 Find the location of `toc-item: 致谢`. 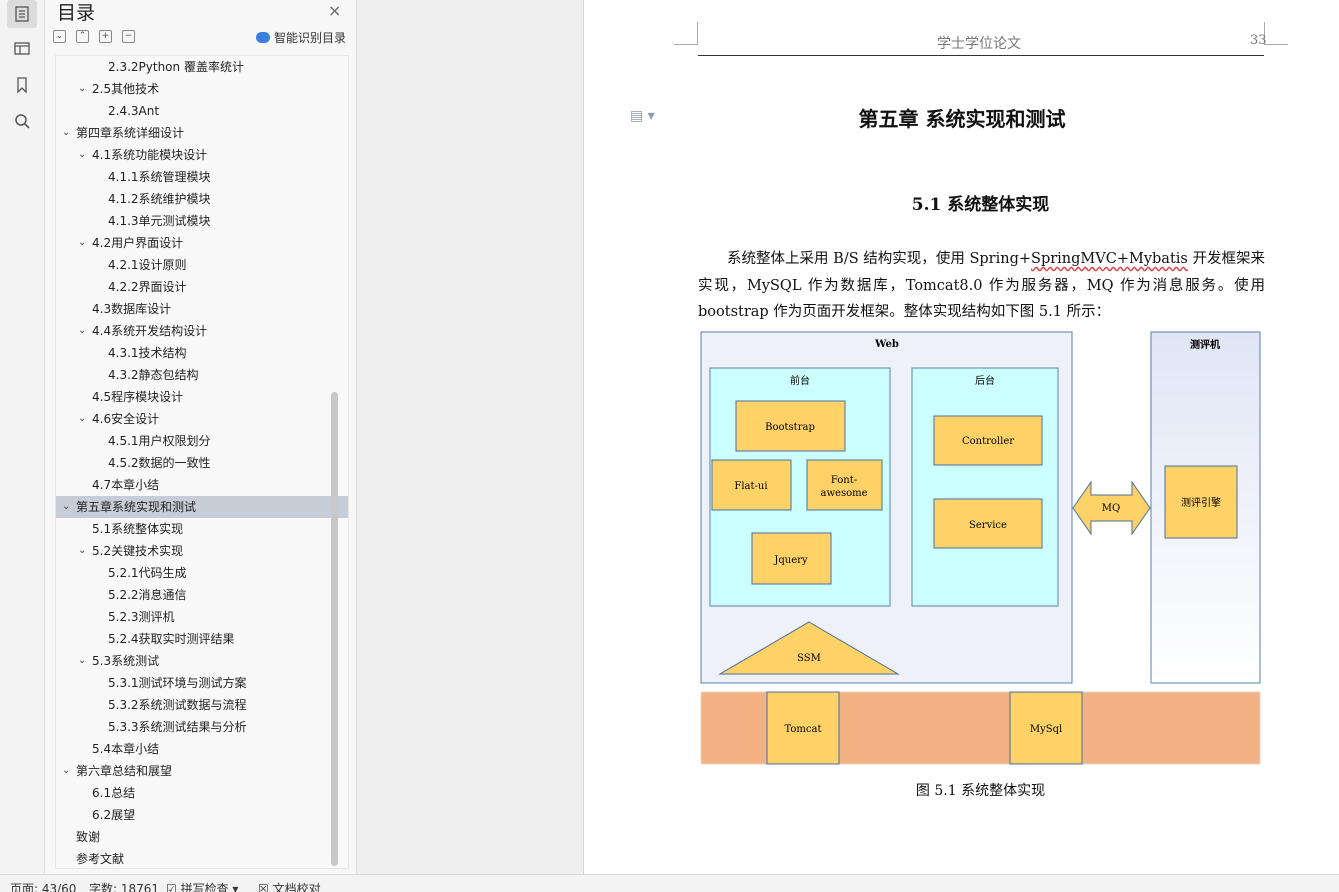

toc-item: 致谢 is located at coordinates (202, 837).